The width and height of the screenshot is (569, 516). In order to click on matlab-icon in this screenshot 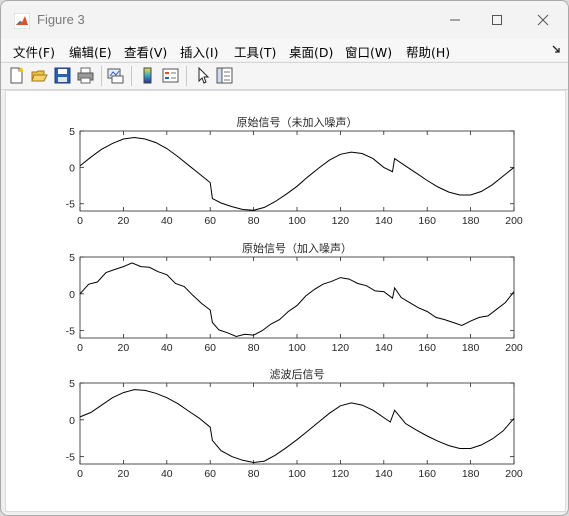, I will do `click(22, 21)`.